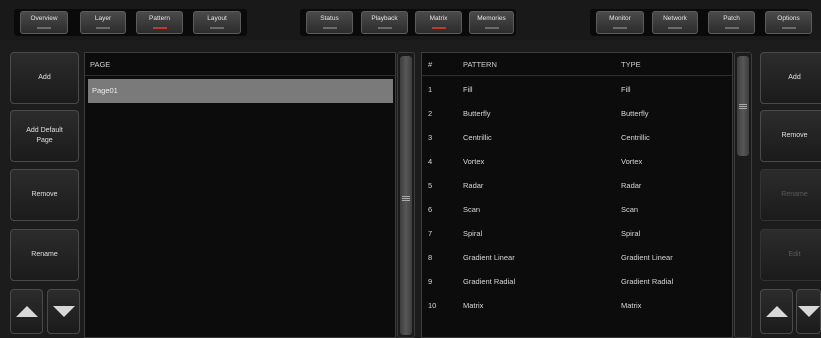 The height and width of the screenshot is (338, 821). Describe the element at coordinates (430, 185) in the screenshot. I see `pattern-number: 5` at that location.